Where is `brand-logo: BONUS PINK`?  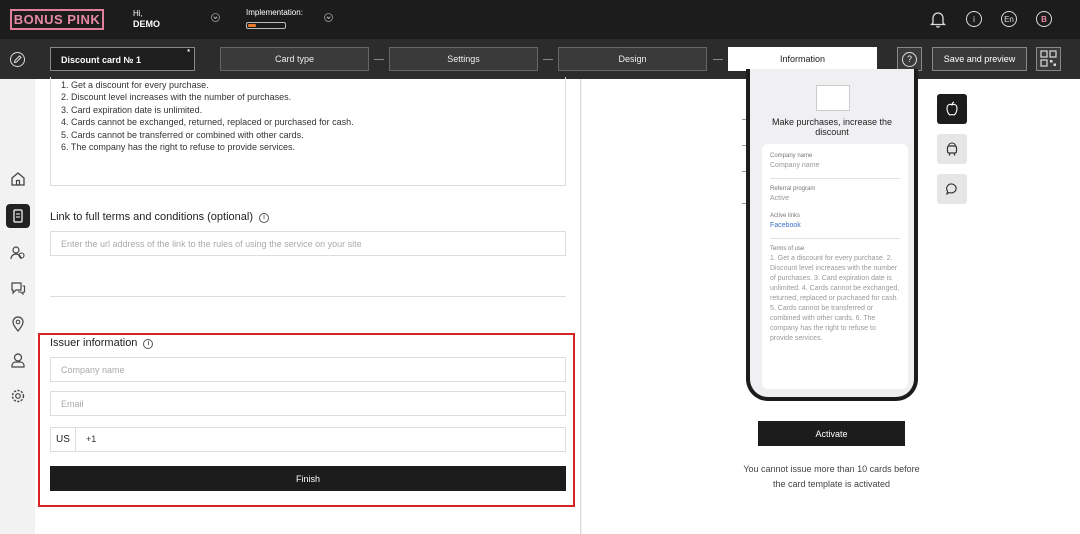 brand-logo: BONUS PINK is located at coordinates (57, 19).